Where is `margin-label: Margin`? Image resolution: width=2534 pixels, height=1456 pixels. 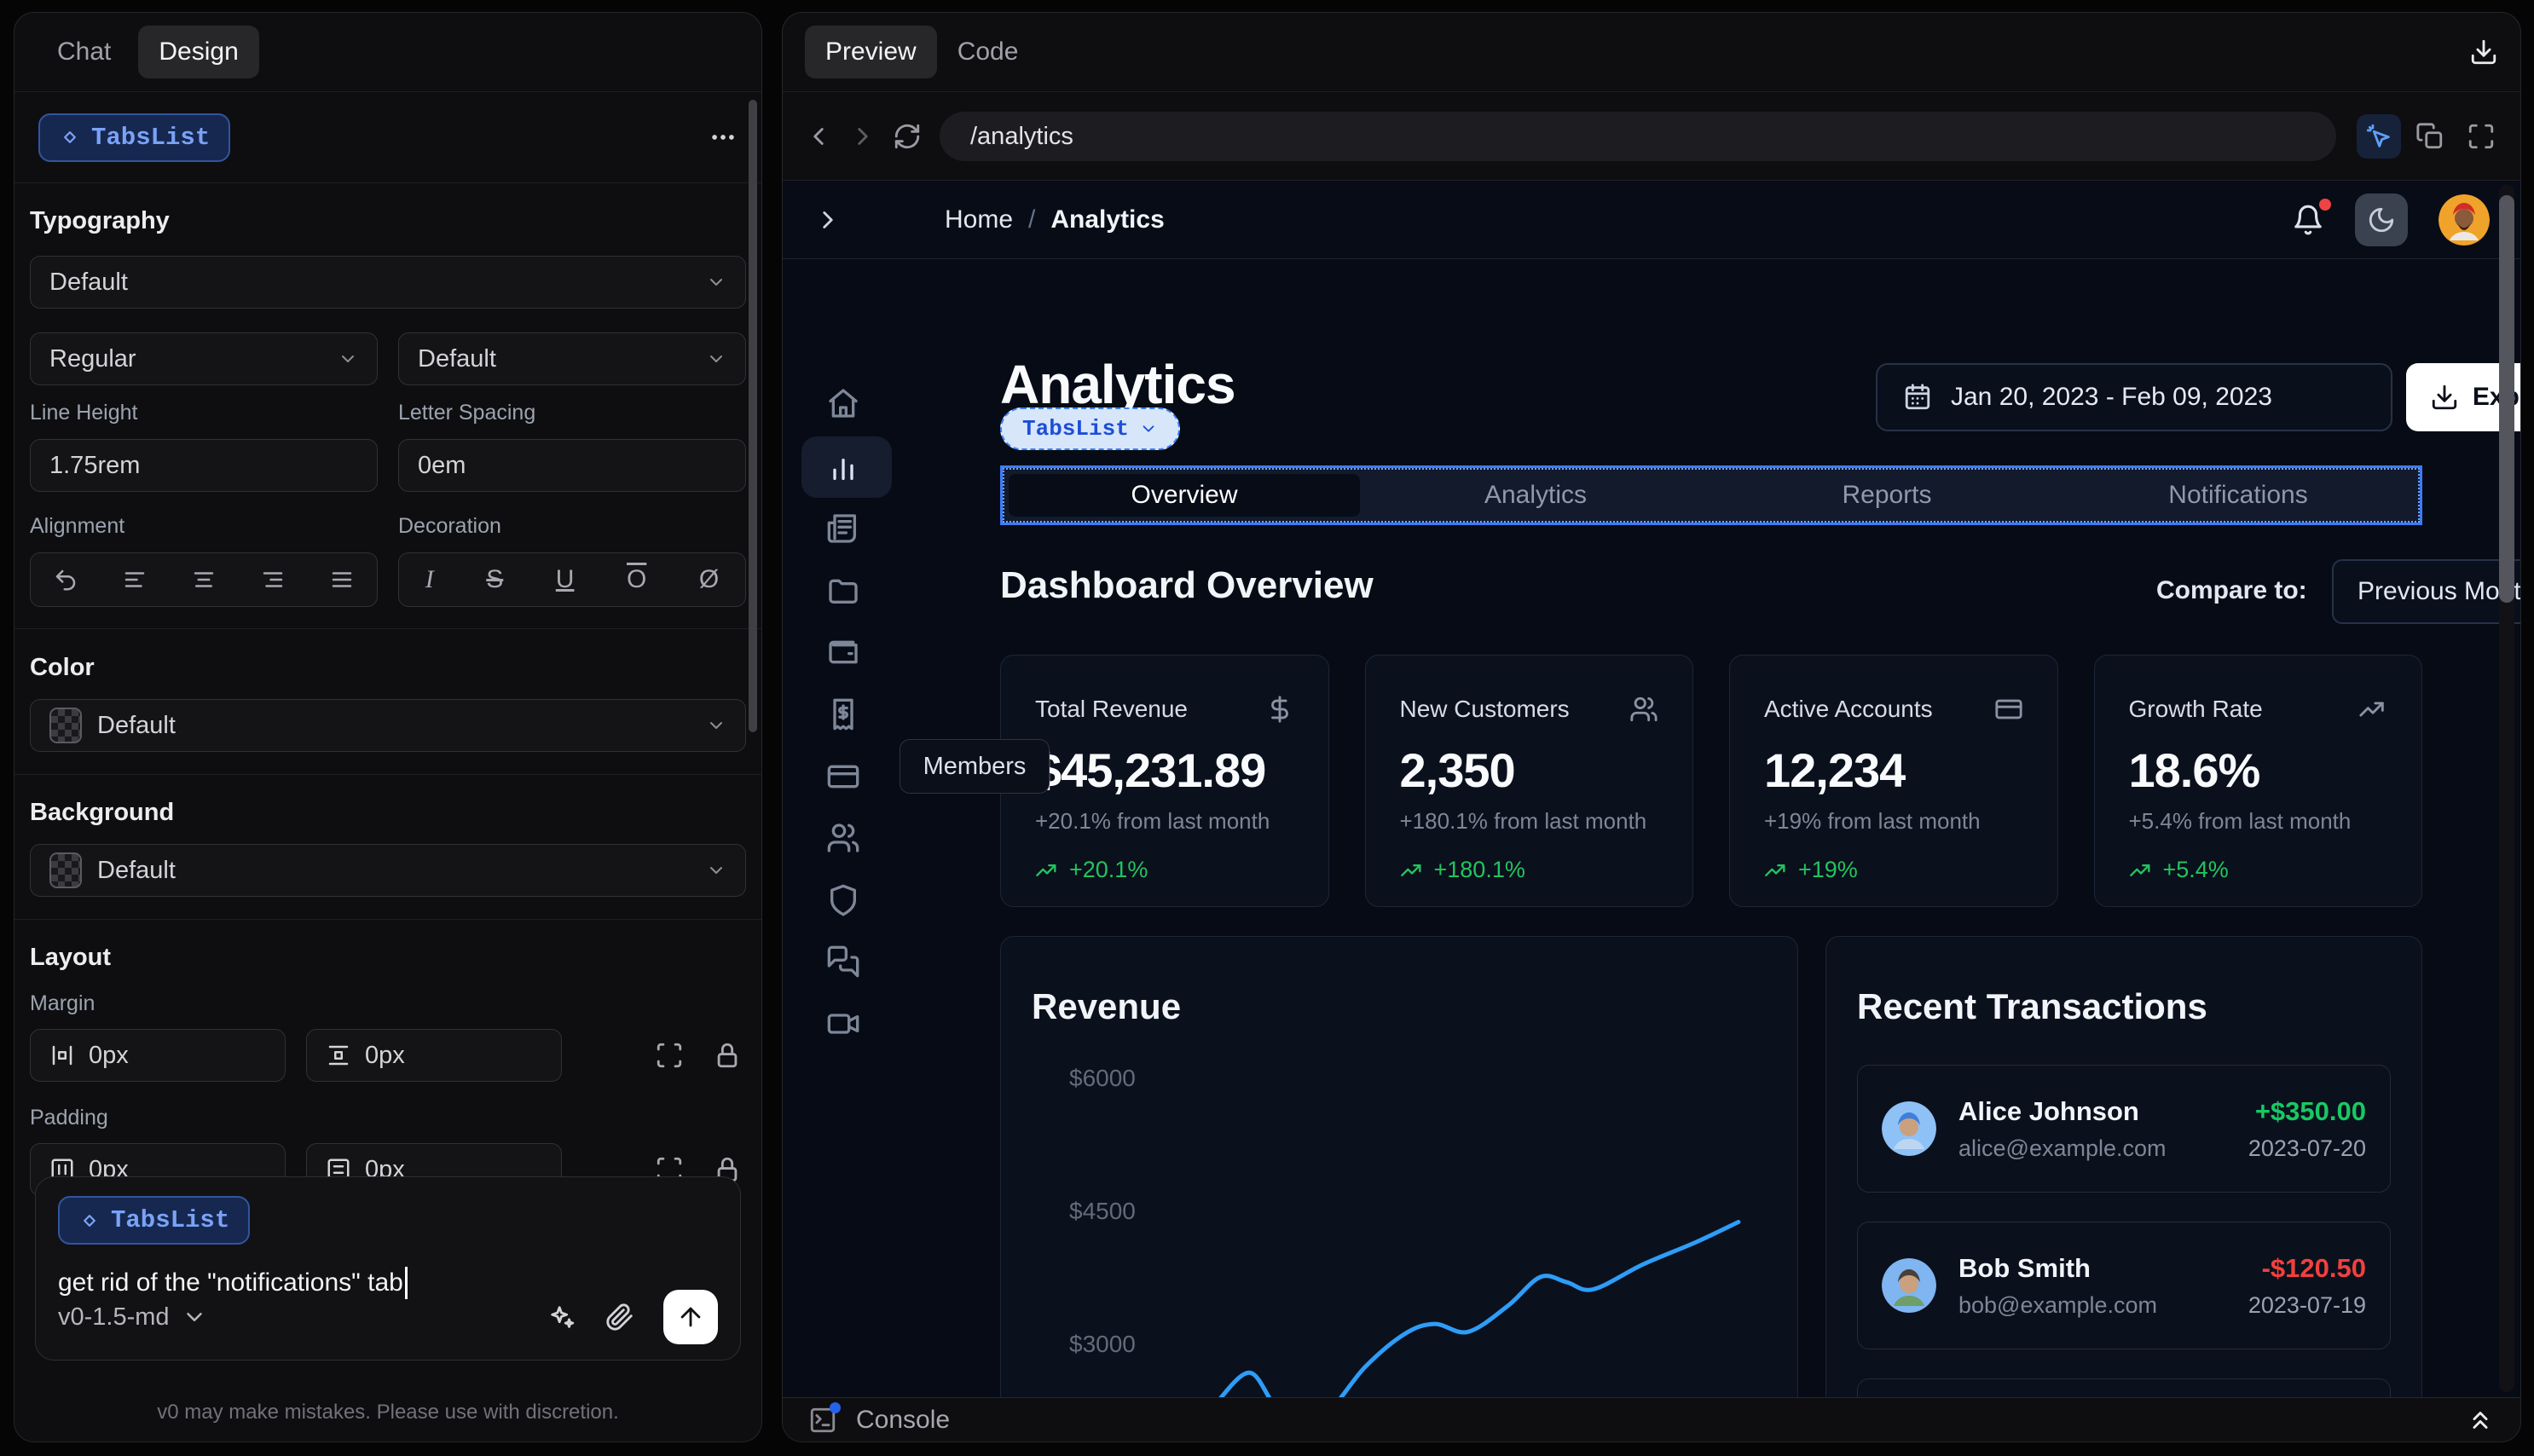 margin-label: Margin is located at coordinates (62, 1003).